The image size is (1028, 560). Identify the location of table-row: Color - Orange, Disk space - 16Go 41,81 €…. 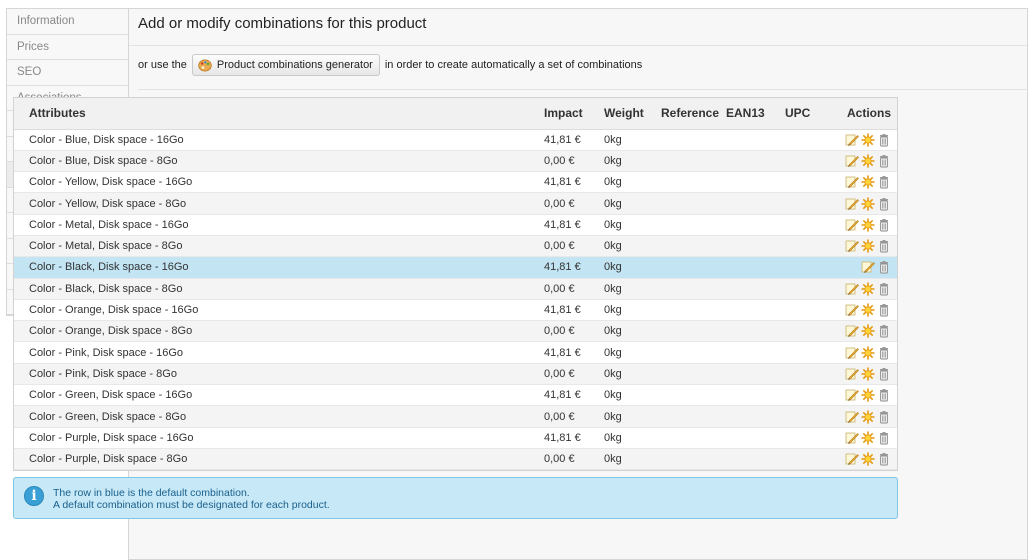
(455, 310).